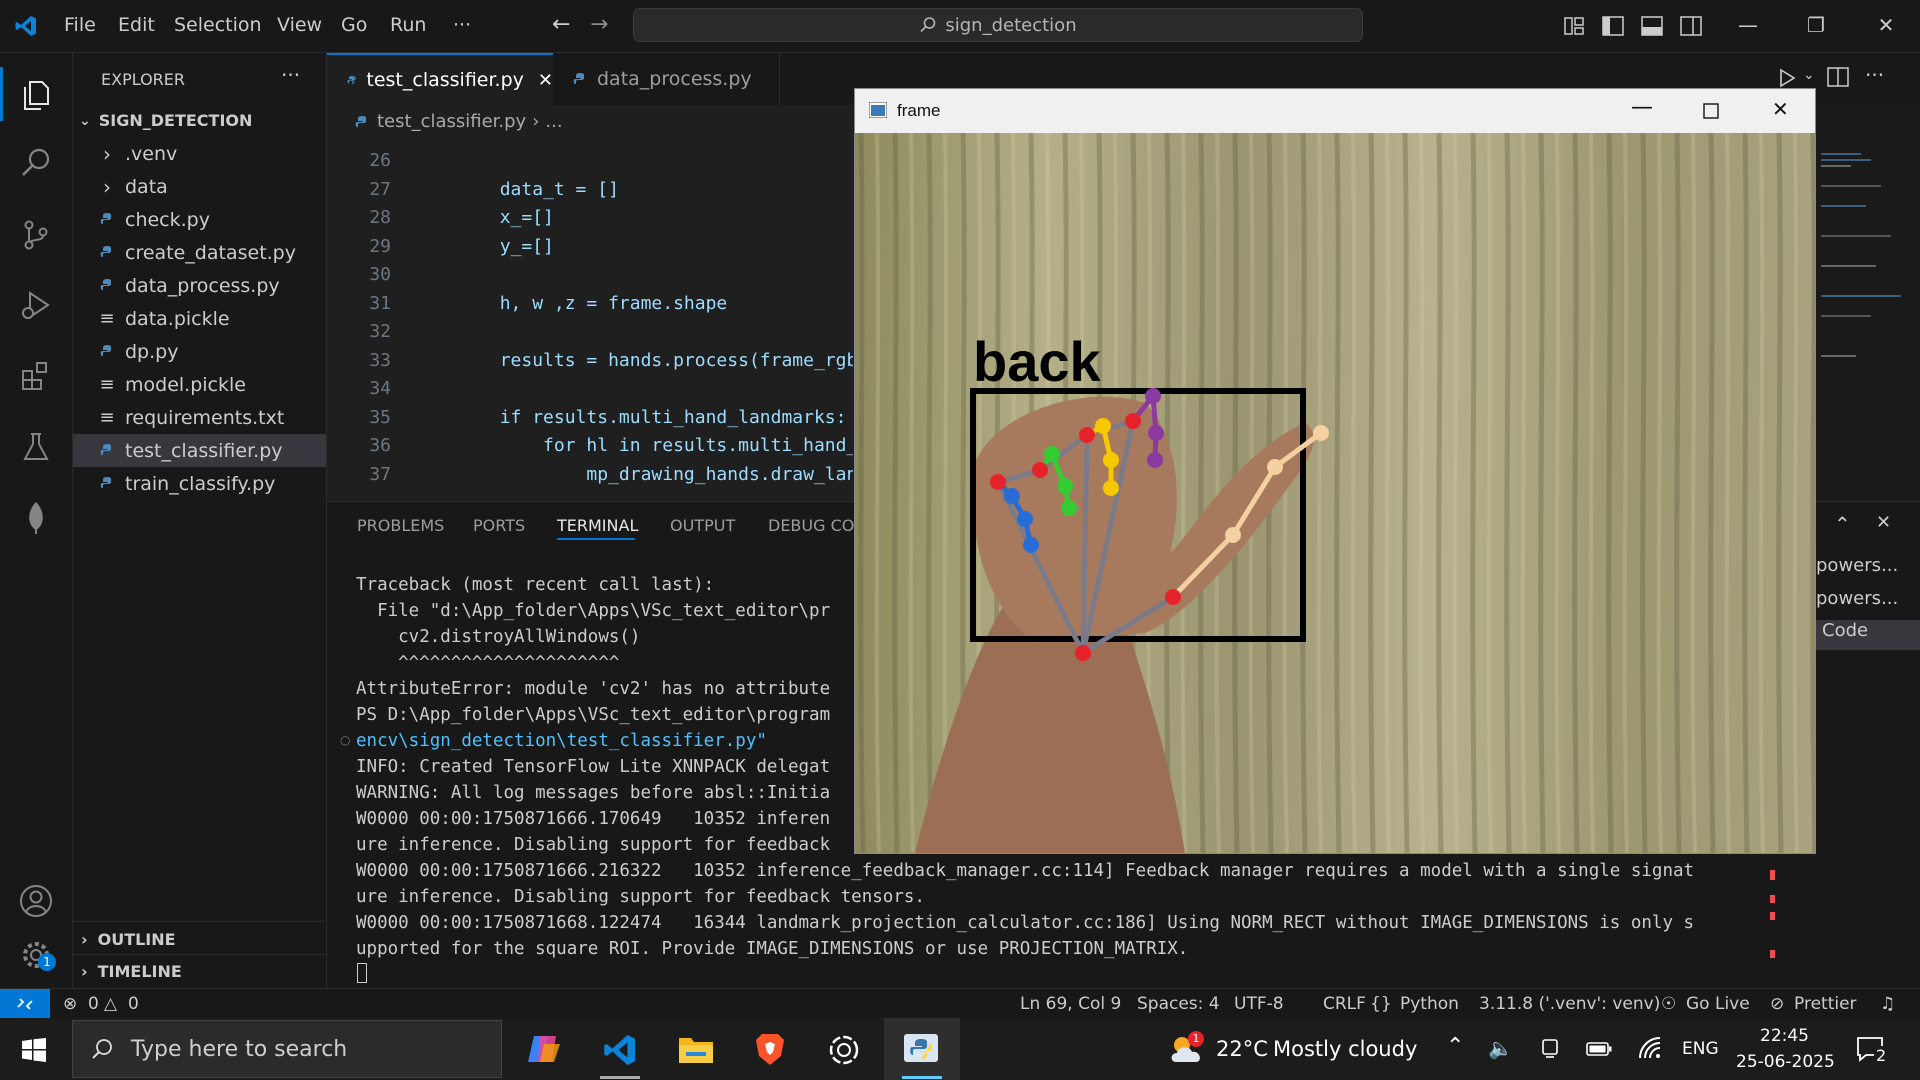  I want to click on frame-minimize-icon: —, so click(1642, 107).